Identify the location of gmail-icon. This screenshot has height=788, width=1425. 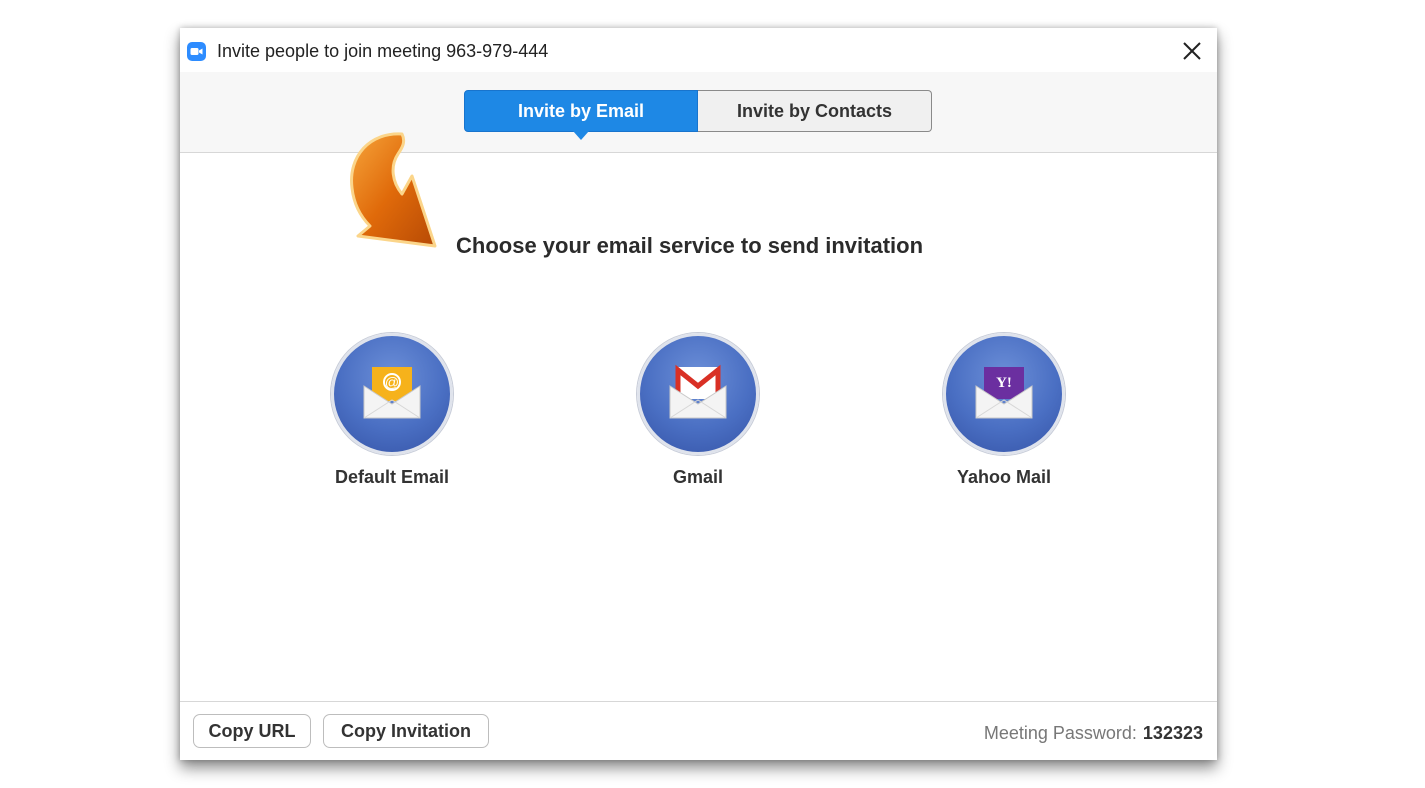
(698, 394).